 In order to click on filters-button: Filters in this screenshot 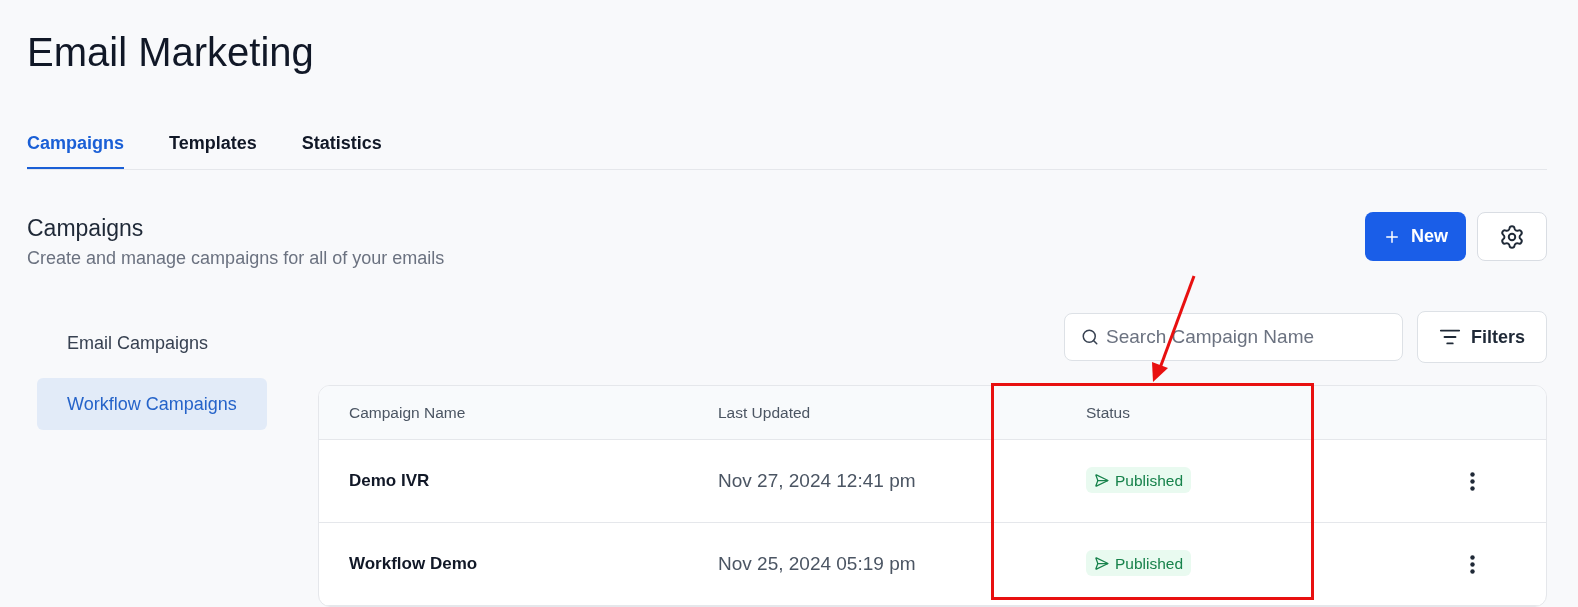, I will do `click(1482, 337)`.